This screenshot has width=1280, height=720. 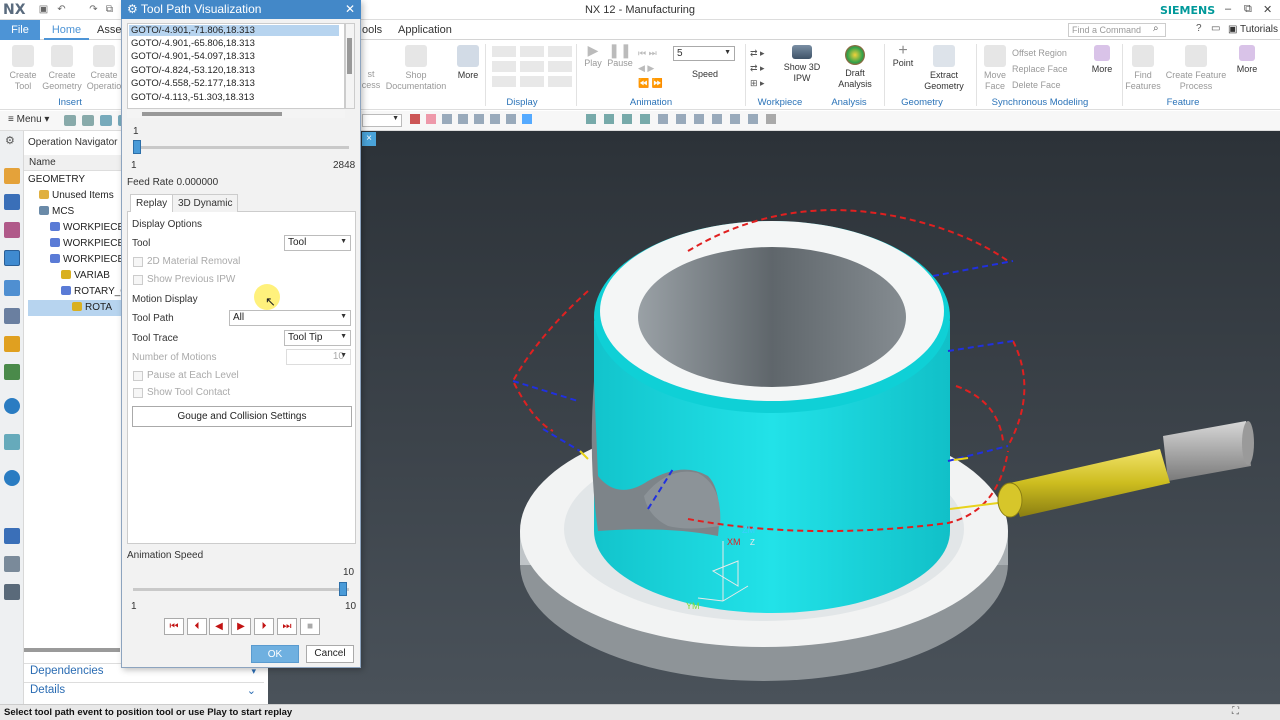 I want to click on navigator-row: ROTARY_C, so click(x=75, y=292).